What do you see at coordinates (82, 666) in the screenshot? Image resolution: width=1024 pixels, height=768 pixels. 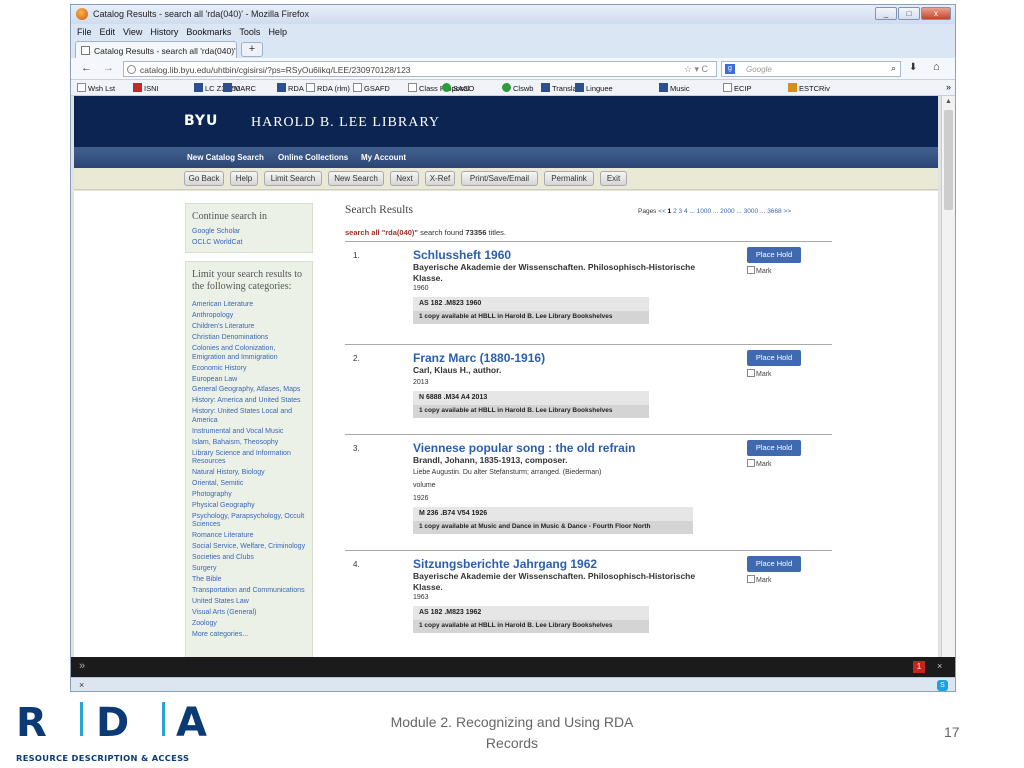 I see `addon-expand-icon: »` at bounding box center [82, 666].